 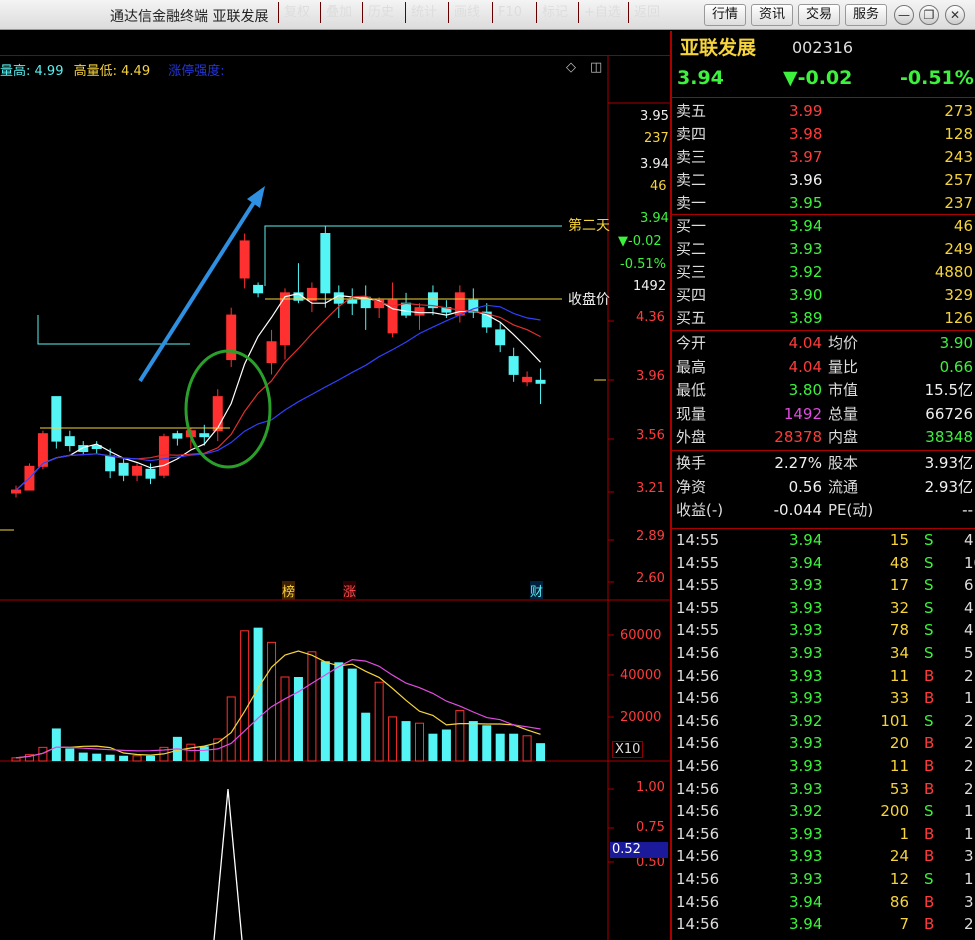 What do you see at coordinates (823, 343) in the screenshot?
I see `stat-row: 今开 4.04 均价 3.90` at bounding box center [823, 343].